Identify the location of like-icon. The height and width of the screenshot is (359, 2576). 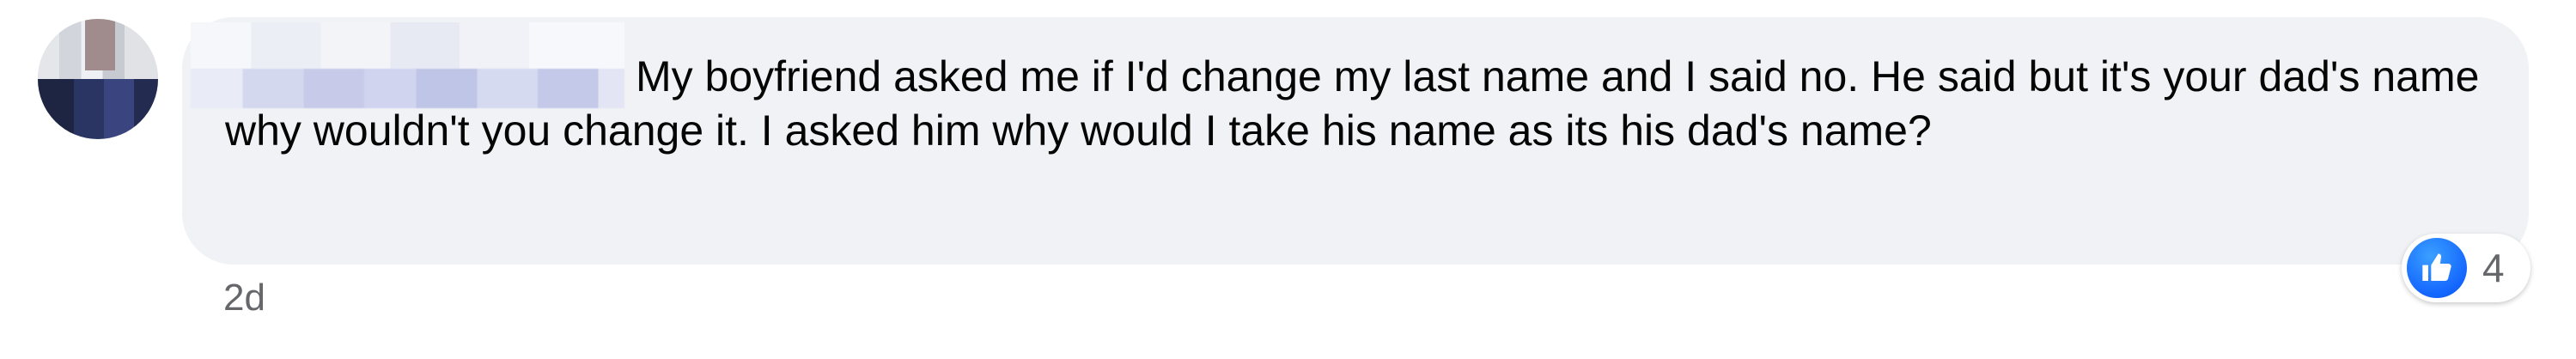
(2437, 268).